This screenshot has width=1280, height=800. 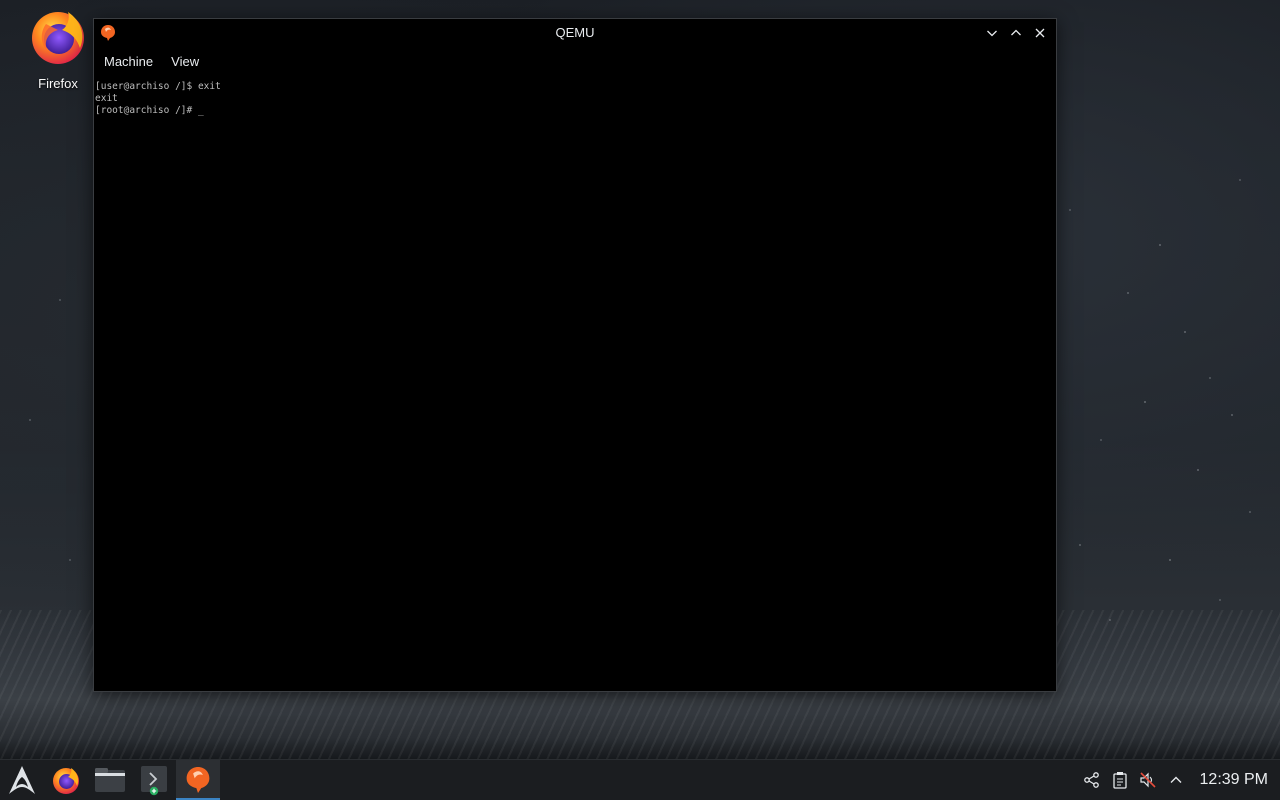 I want to click on console-line: [user@archiso /]$ exit, so click(x=158, y=86).